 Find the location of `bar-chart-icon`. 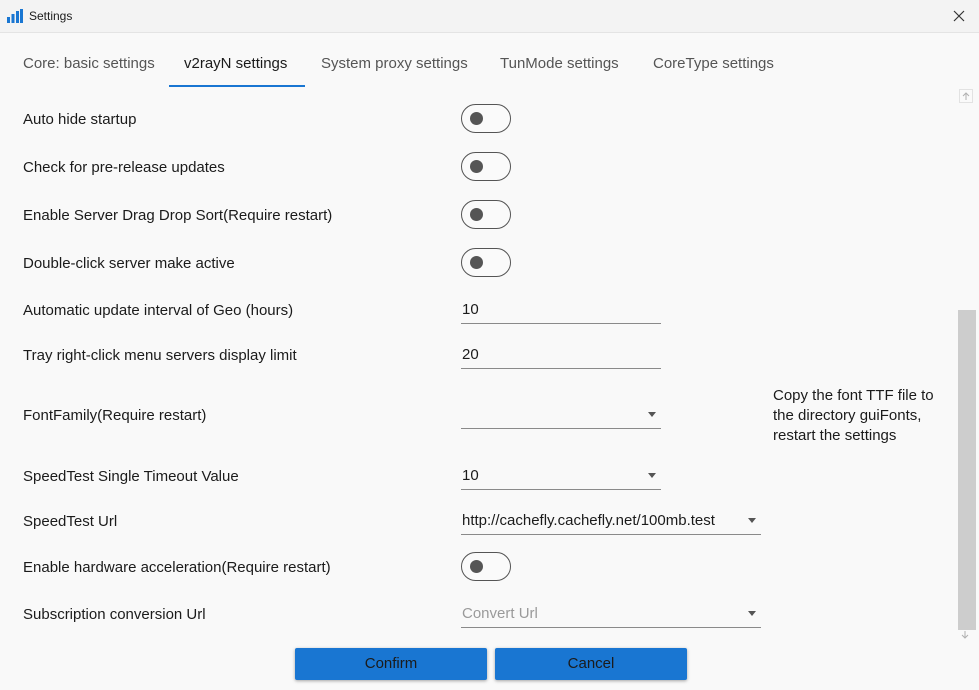

bar-chart-icon is located at coordinates (15, 16).